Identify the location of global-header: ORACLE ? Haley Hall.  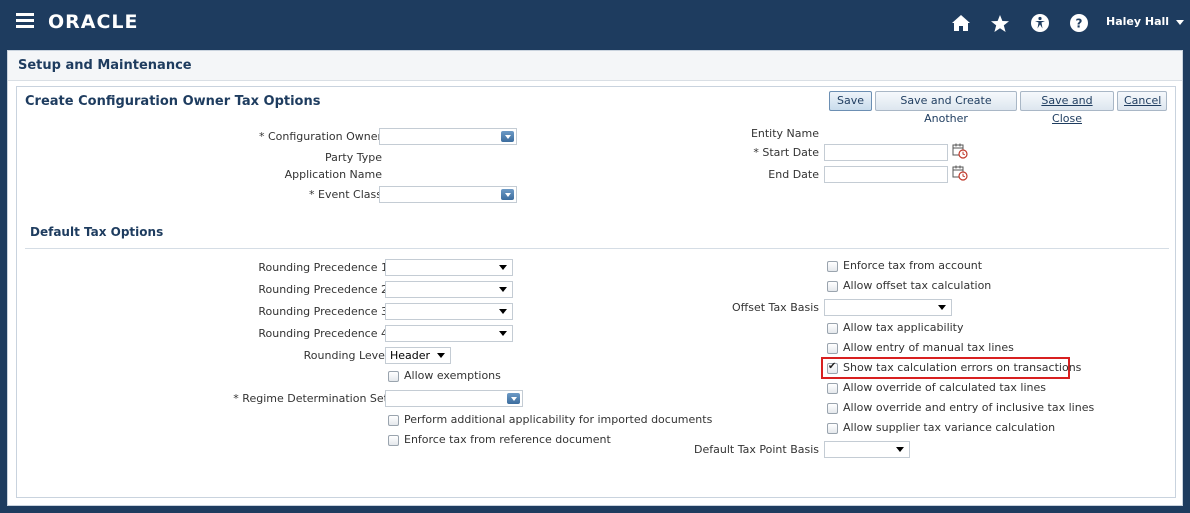
(595, 23).